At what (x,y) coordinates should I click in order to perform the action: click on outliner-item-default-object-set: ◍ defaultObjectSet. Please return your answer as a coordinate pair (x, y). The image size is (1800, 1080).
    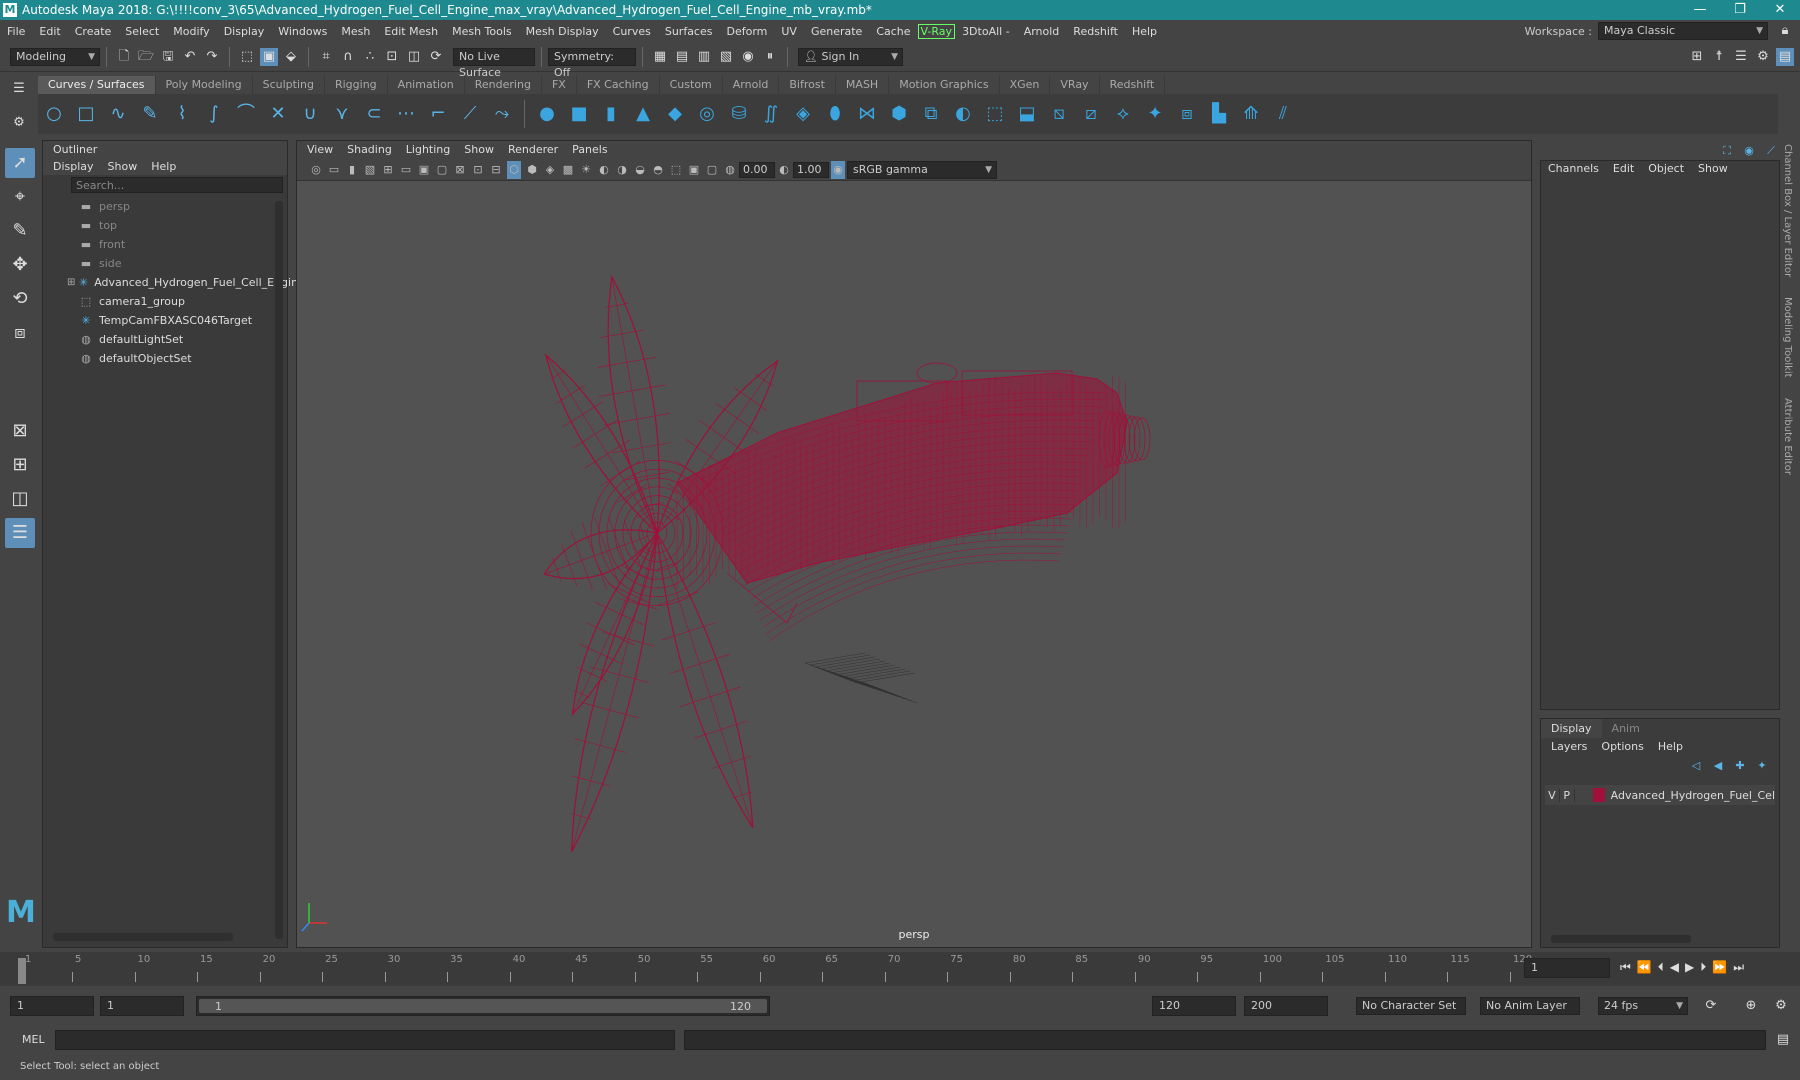
    Looking at the image, I should click on (165, 358).